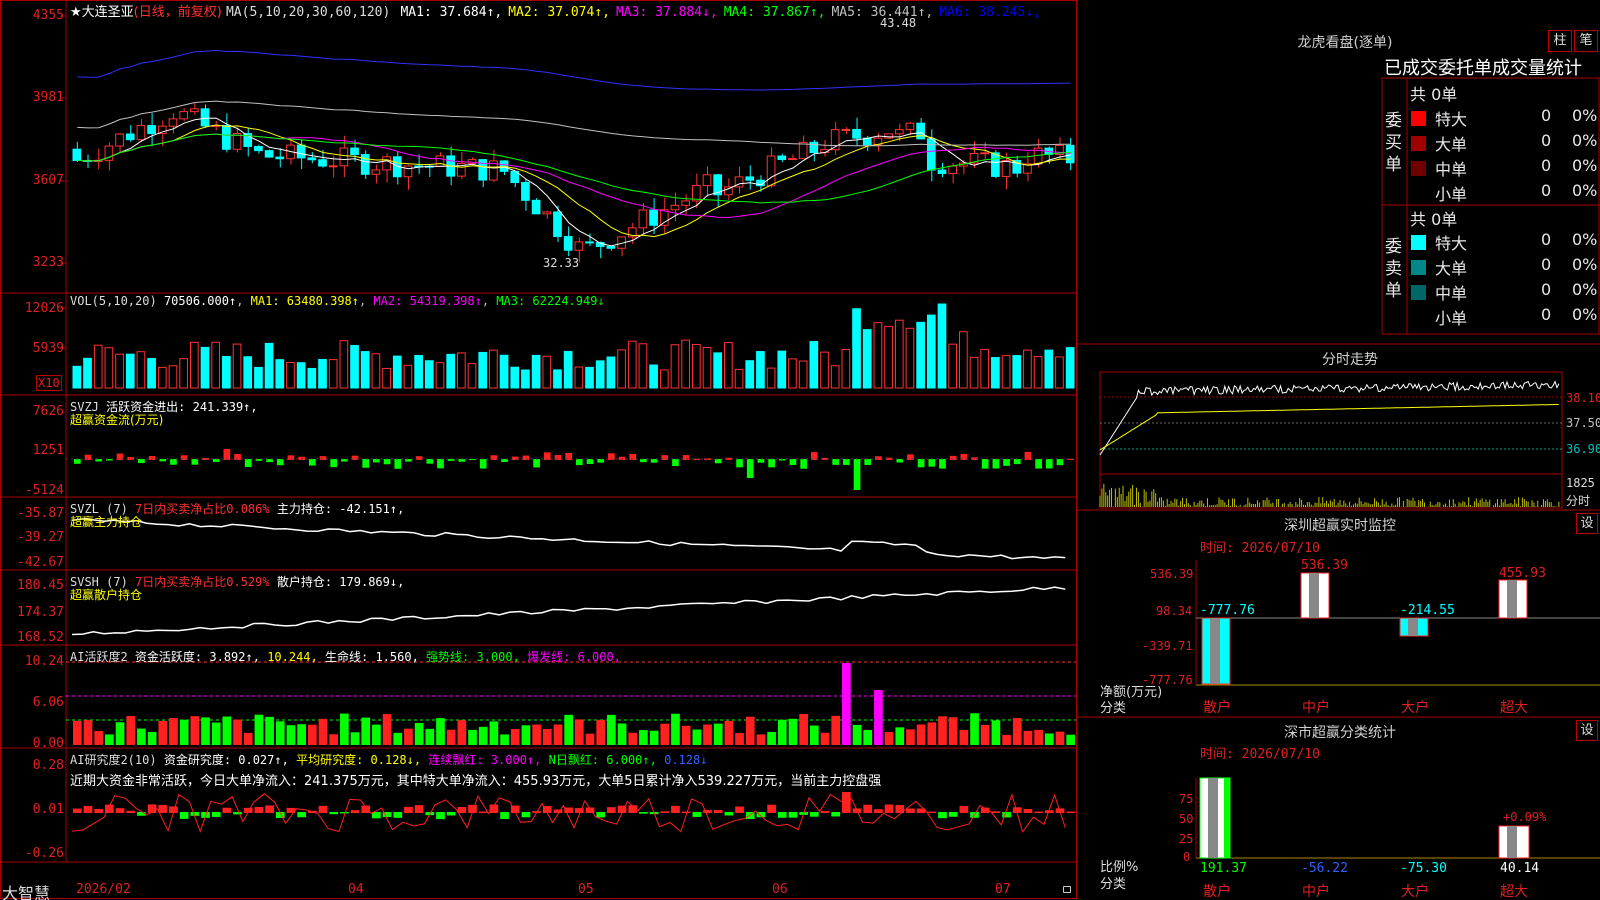 This screenshot has width=1600, height=900. What do you see at coordinates (1260, 548) in the screenshot?
I see `monitor-time: 时间: 2026/07/10` at bounding box center [1260, 548].